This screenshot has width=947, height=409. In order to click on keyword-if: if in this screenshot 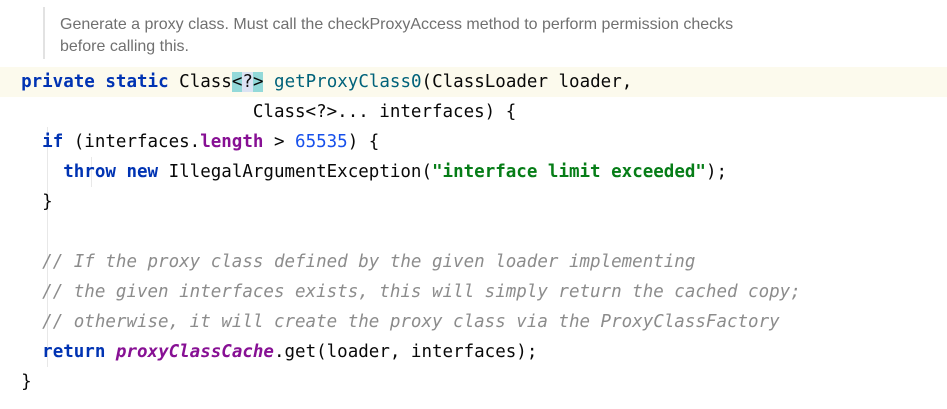, I will do `click(53, 142)`.